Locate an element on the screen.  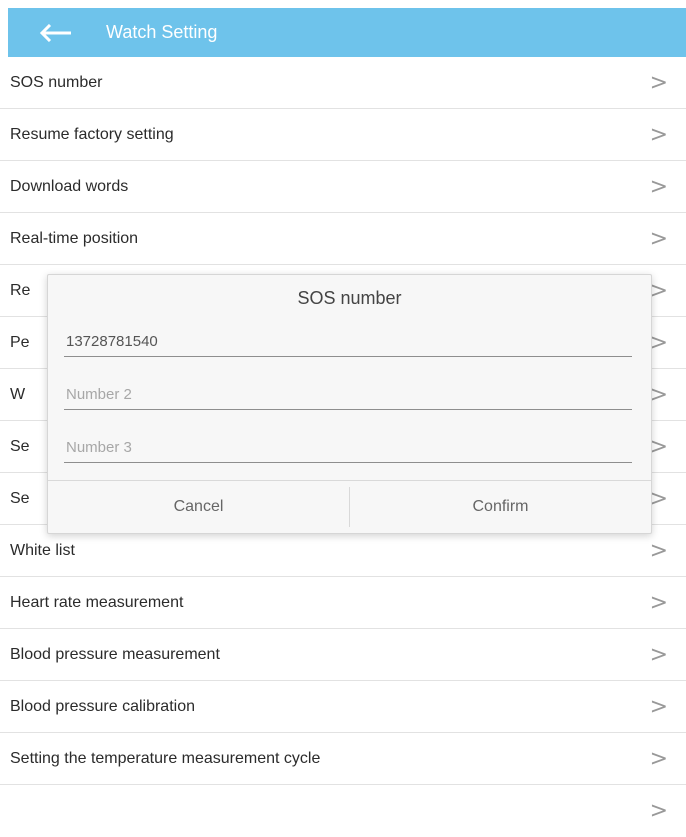
sos-number-1-field is located at coordinates (348, 342).